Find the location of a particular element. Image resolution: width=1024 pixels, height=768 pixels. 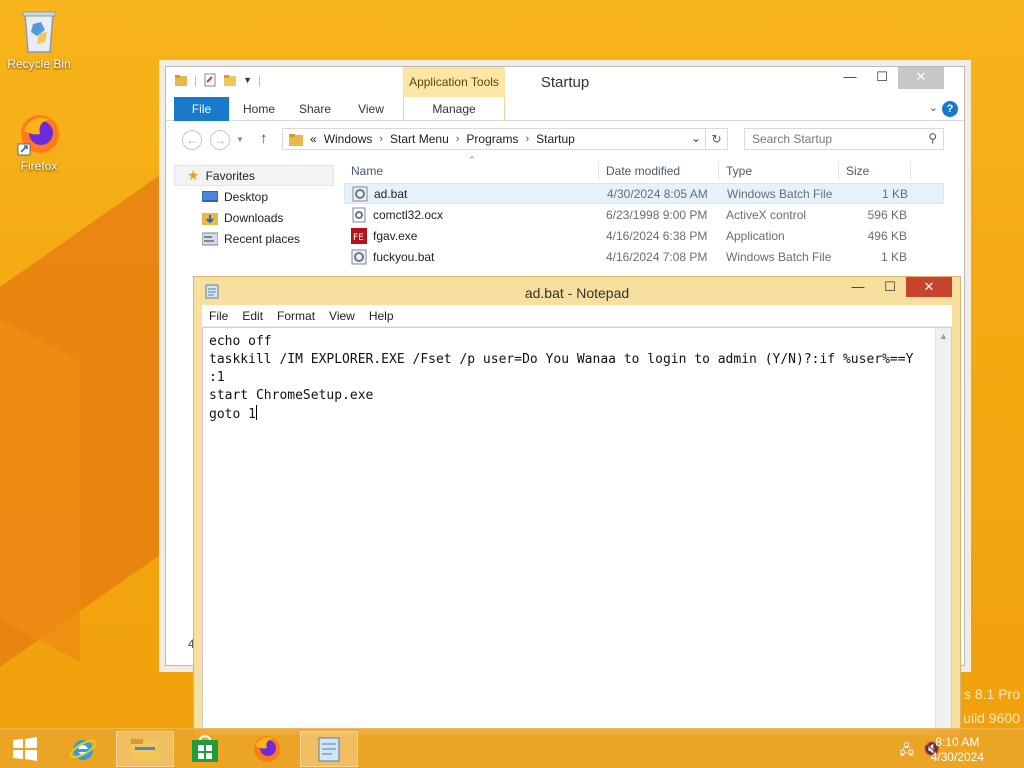

nav-desktop: Desktop is located at coordinates (254, 196).